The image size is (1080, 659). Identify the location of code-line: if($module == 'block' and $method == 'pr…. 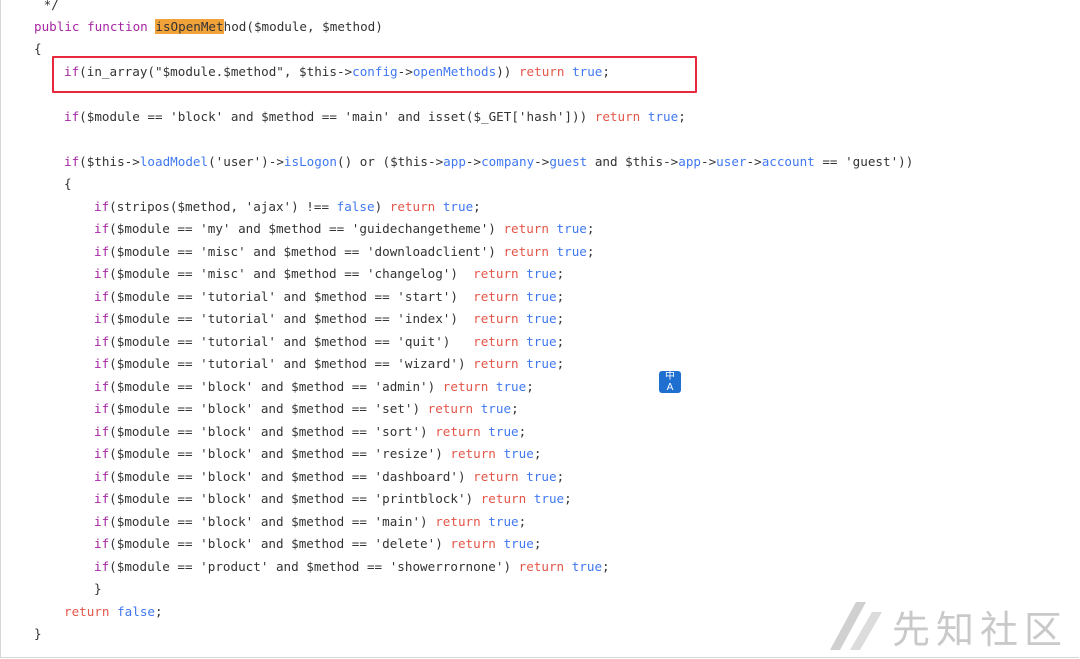
(333, 499).